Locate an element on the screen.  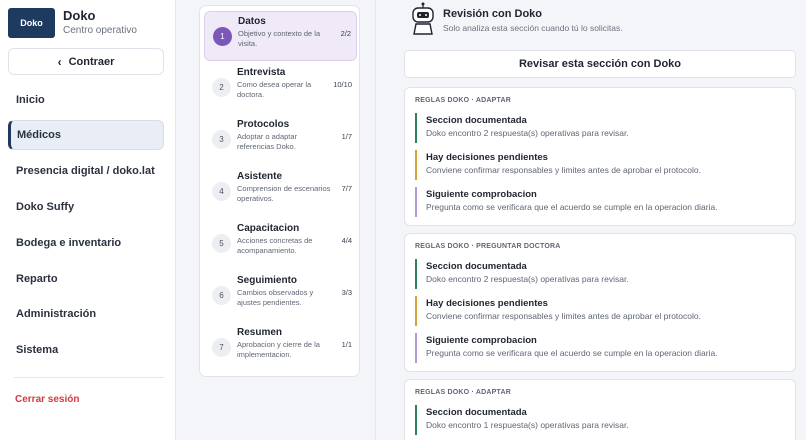
step-title: Resumen is located at coordinates (260, 332).